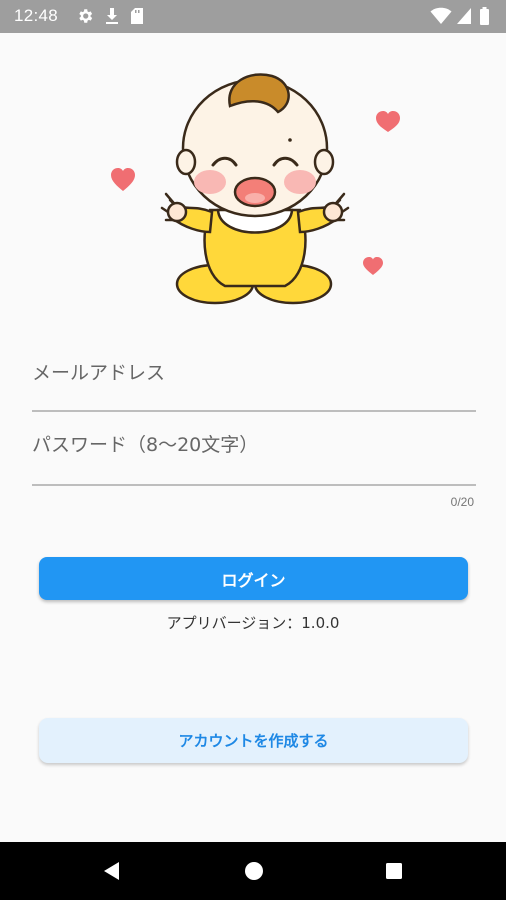 Image resolution: width=506 pixels, height=900 pixels. I want to click on signal-icon, so click(464, 16).